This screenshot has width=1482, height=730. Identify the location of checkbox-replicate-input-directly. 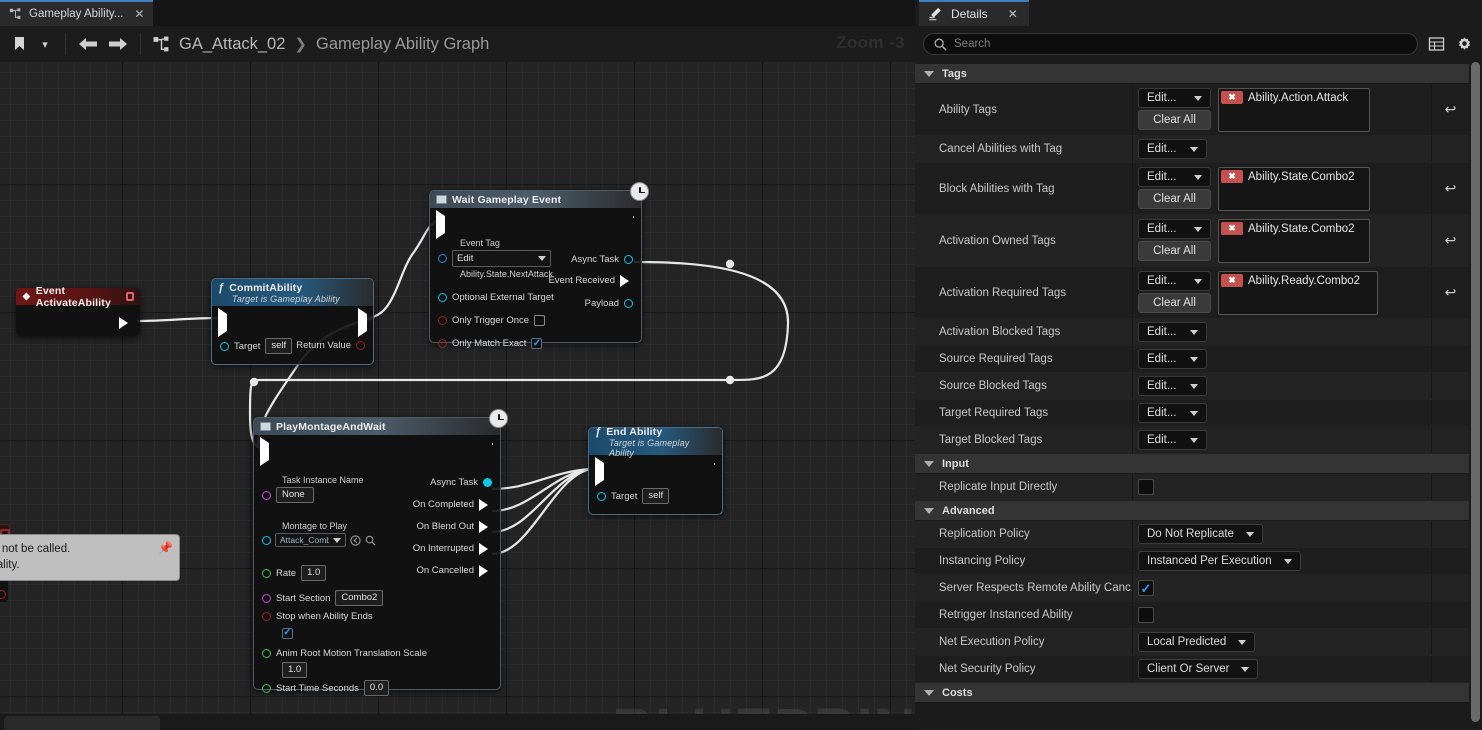
(1146, 487).